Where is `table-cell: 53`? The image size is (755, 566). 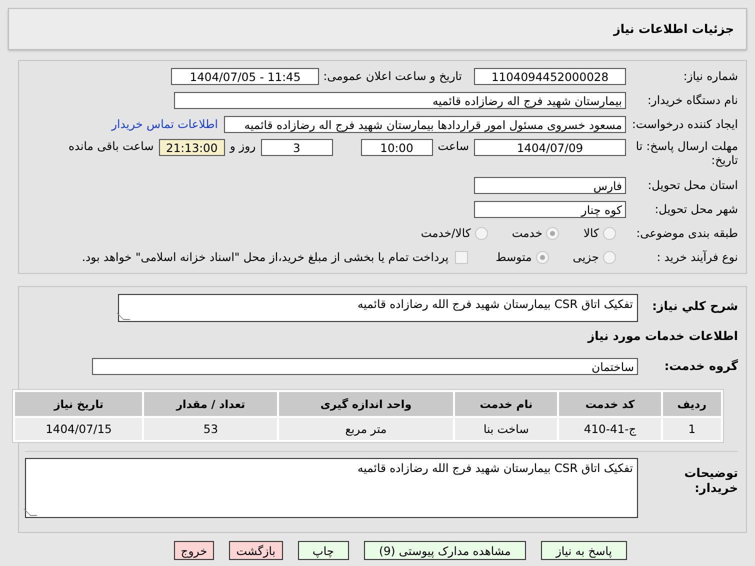
table-cell: 53 is located at coordinates (210, 429).